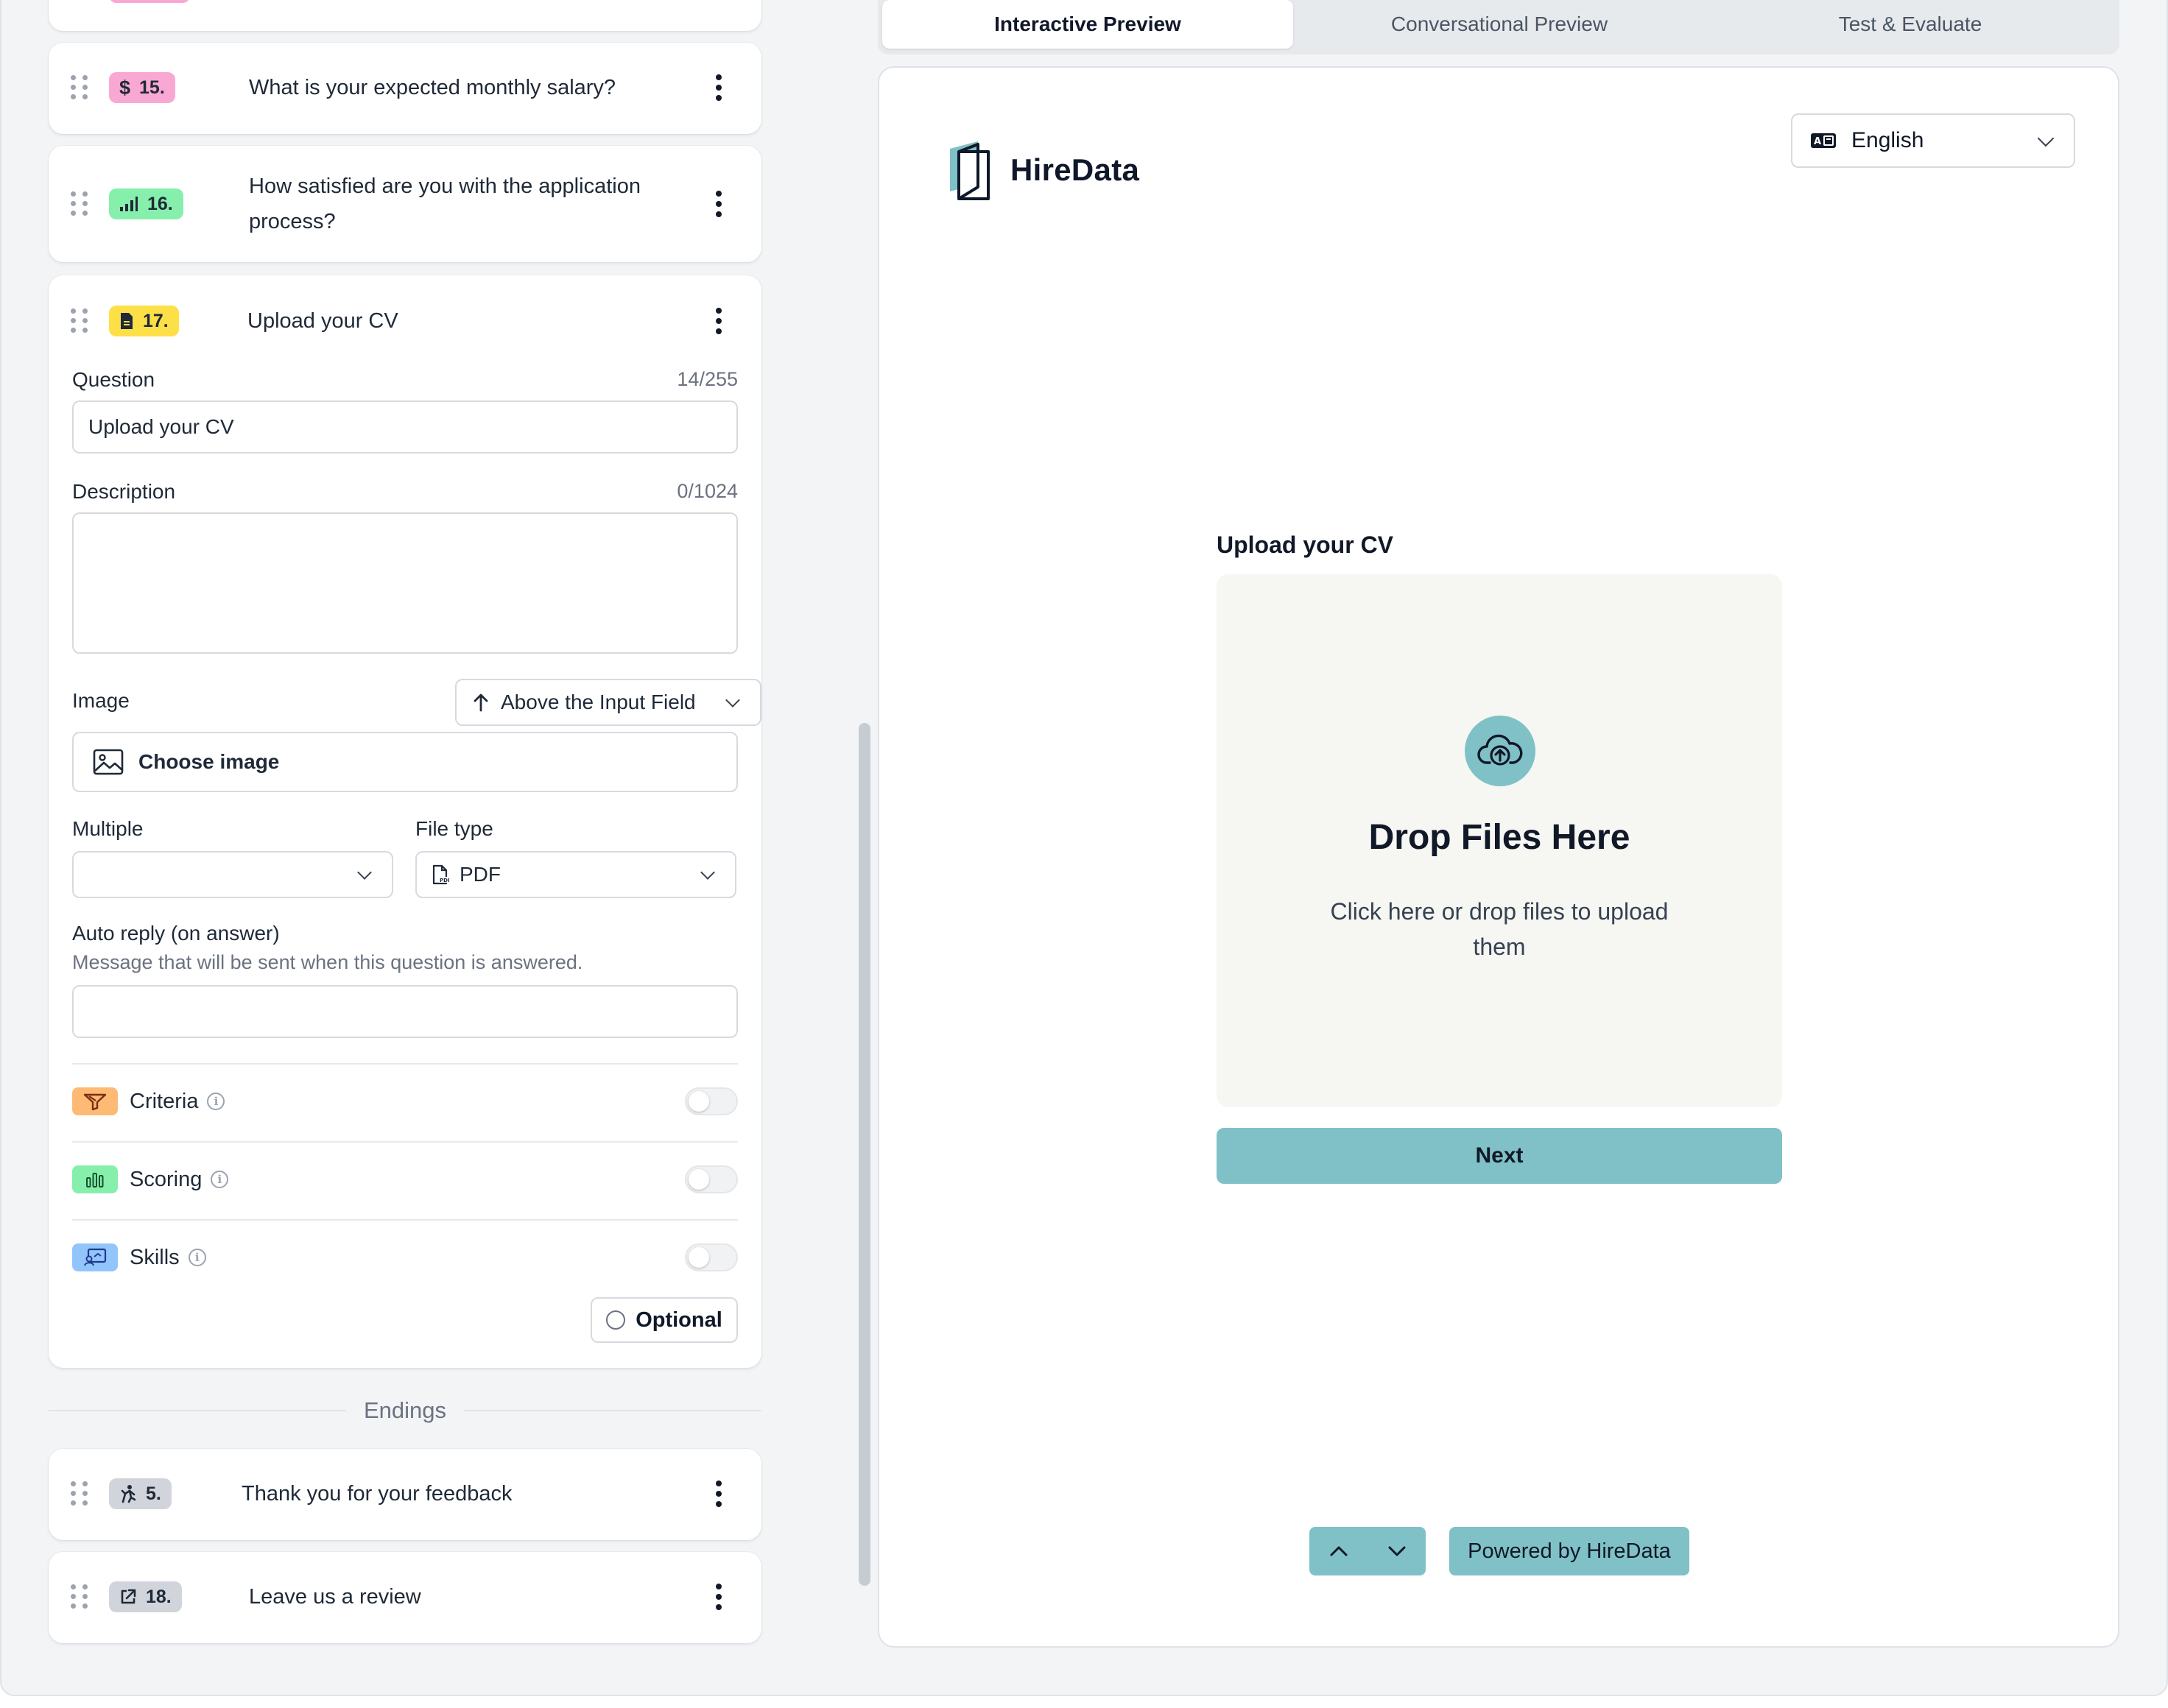 The image size is (2168, 1708). Describe the element at coordinates (114, 379) in the screenshot. I see `question-label: Question` at that location.